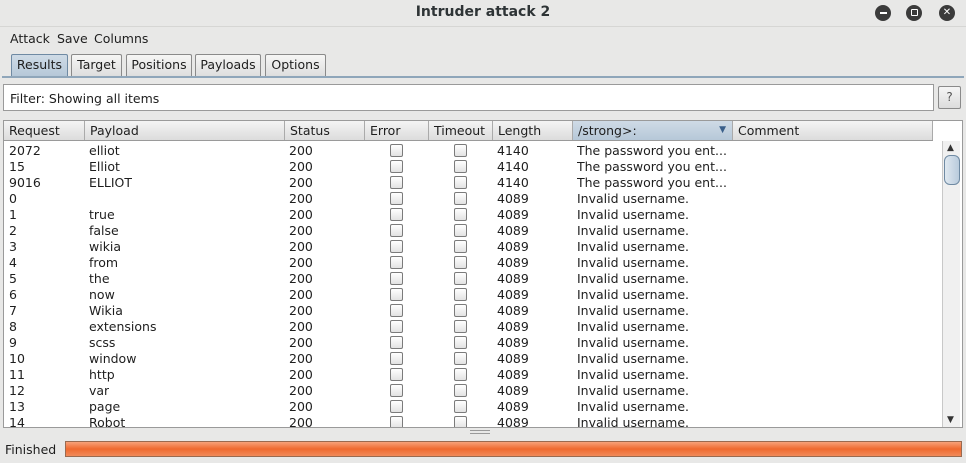 The image size is (966, 463). What do you see at coordinates (25, 182) in the screenshot?
I see `cell-request: 9016` at bounding box center [25, 182].